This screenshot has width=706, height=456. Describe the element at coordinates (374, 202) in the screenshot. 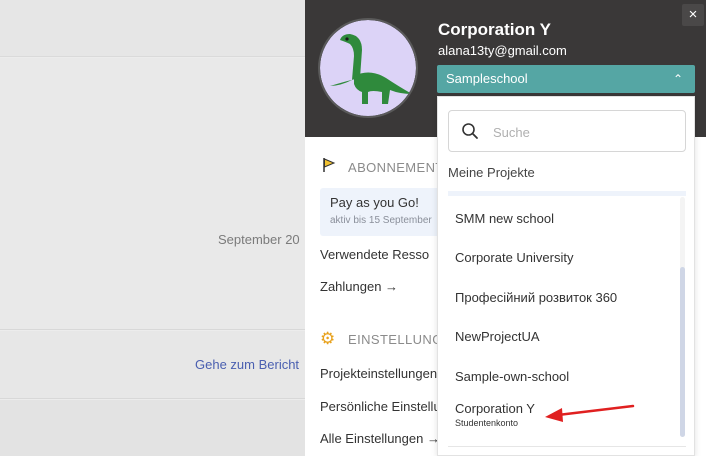

I see `plan-name: Pay as you Go!` at that location.